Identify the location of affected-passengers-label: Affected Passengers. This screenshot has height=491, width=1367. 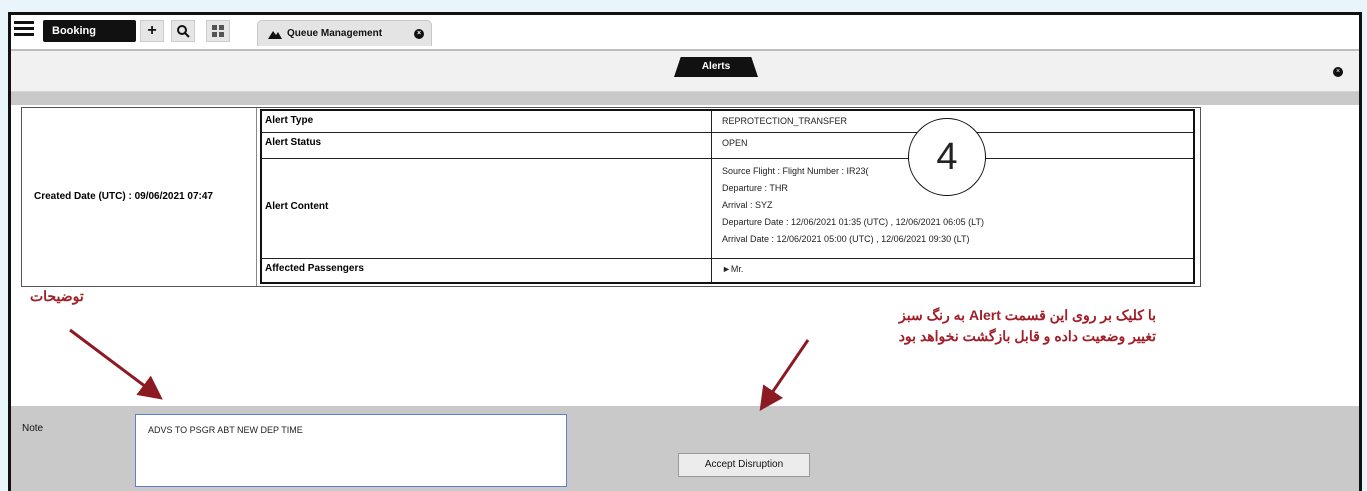
(487, 270).